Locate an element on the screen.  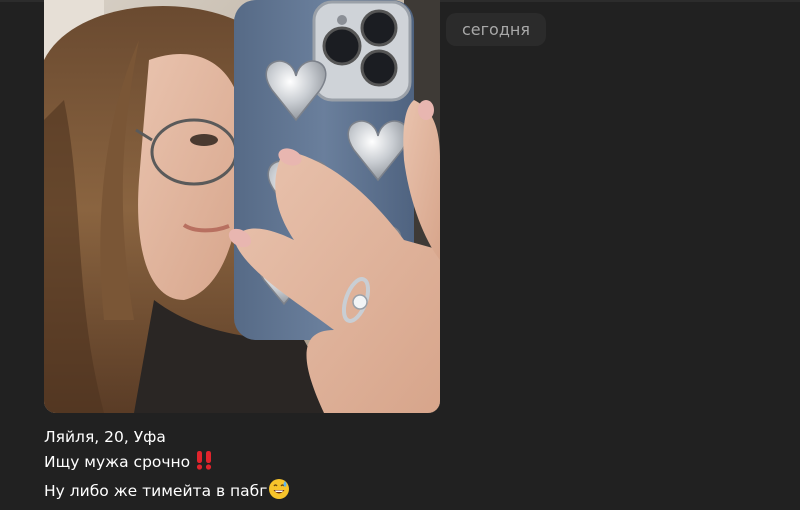
caption-line-1: Ляйля, 20, Уфа is located at coordinates (105, 437).